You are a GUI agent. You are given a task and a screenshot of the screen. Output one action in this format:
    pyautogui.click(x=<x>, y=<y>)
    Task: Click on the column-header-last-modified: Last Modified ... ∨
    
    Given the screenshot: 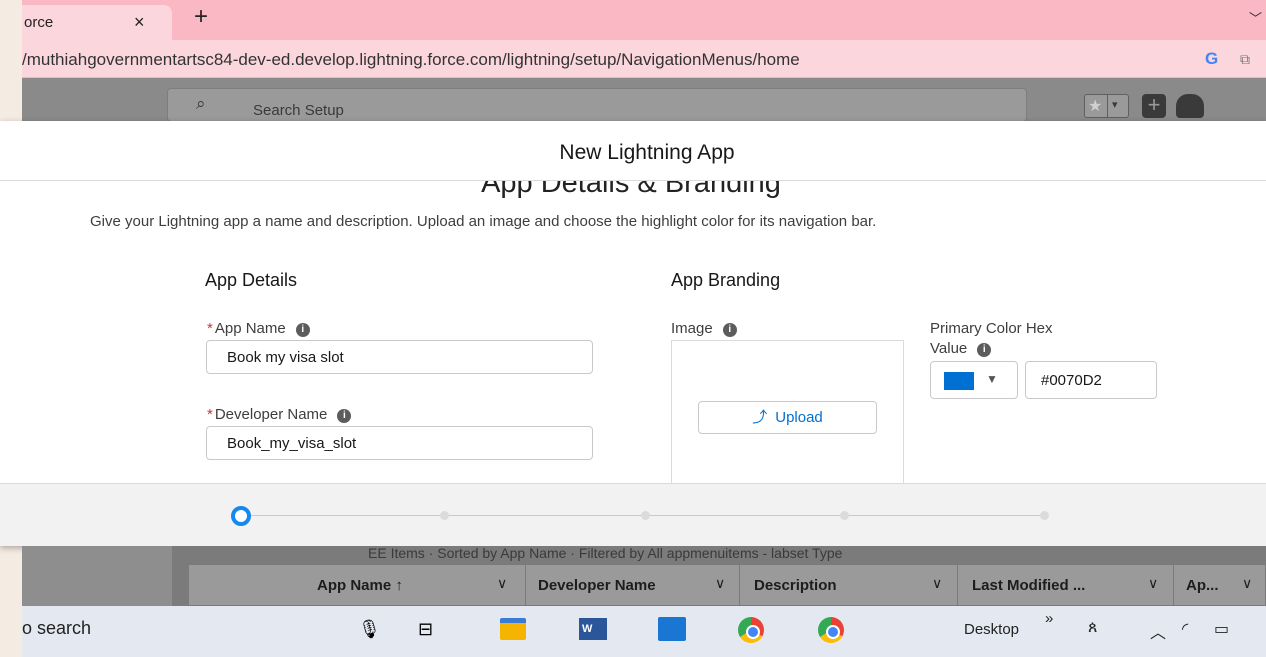 What is the action you would take?
    pyautogui.click(x=1066, y=585)
    